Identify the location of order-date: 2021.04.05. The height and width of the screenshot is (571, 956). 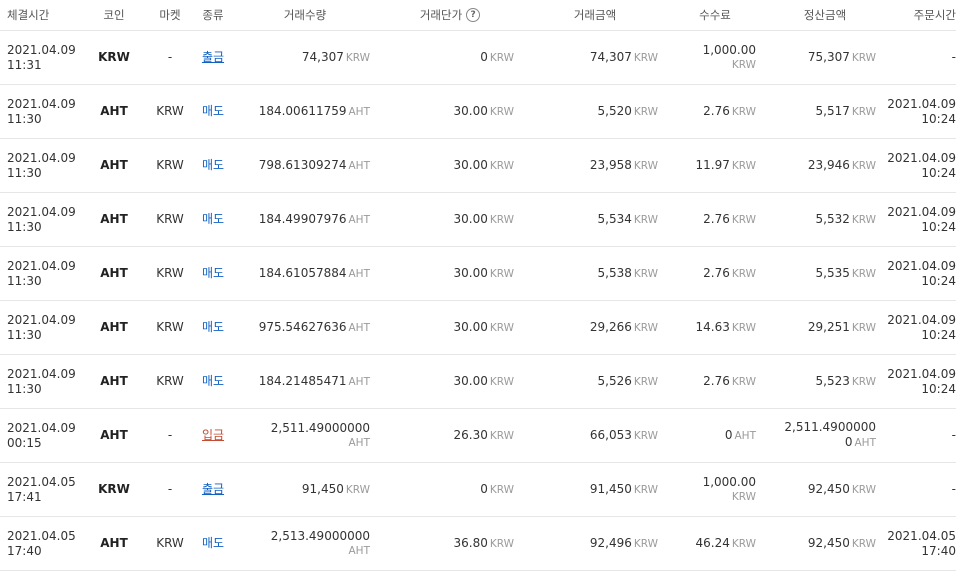
(921, 535).